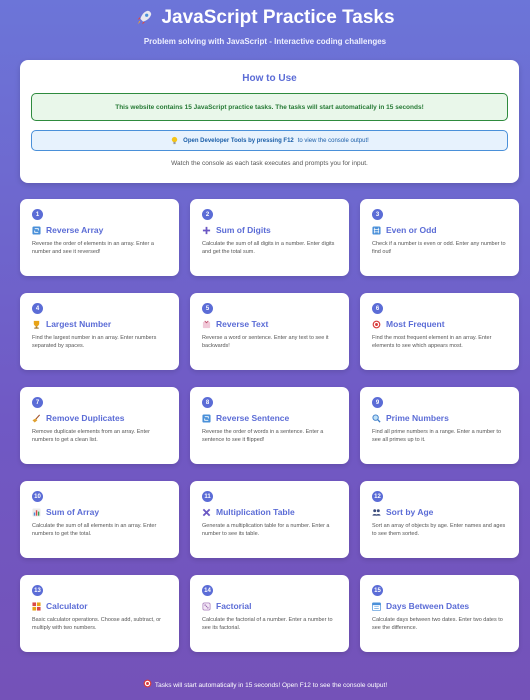 Image resolution: width=530 pixels, height=700 pixels. Describe the element at coordinates (428, 606) in the screenshot. I see `task-title: Days Between Dates` at that location.